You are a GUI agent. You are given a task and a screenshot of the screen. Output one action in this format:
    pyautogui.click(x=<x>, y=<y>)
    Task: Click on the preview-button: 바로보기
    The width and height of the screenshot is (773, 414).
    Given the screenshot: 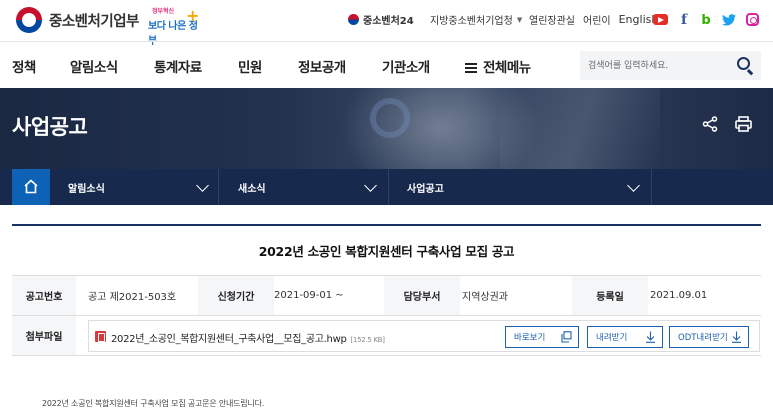 What is the action you would take?
    pyautogui.click(x=542, y=337)
    